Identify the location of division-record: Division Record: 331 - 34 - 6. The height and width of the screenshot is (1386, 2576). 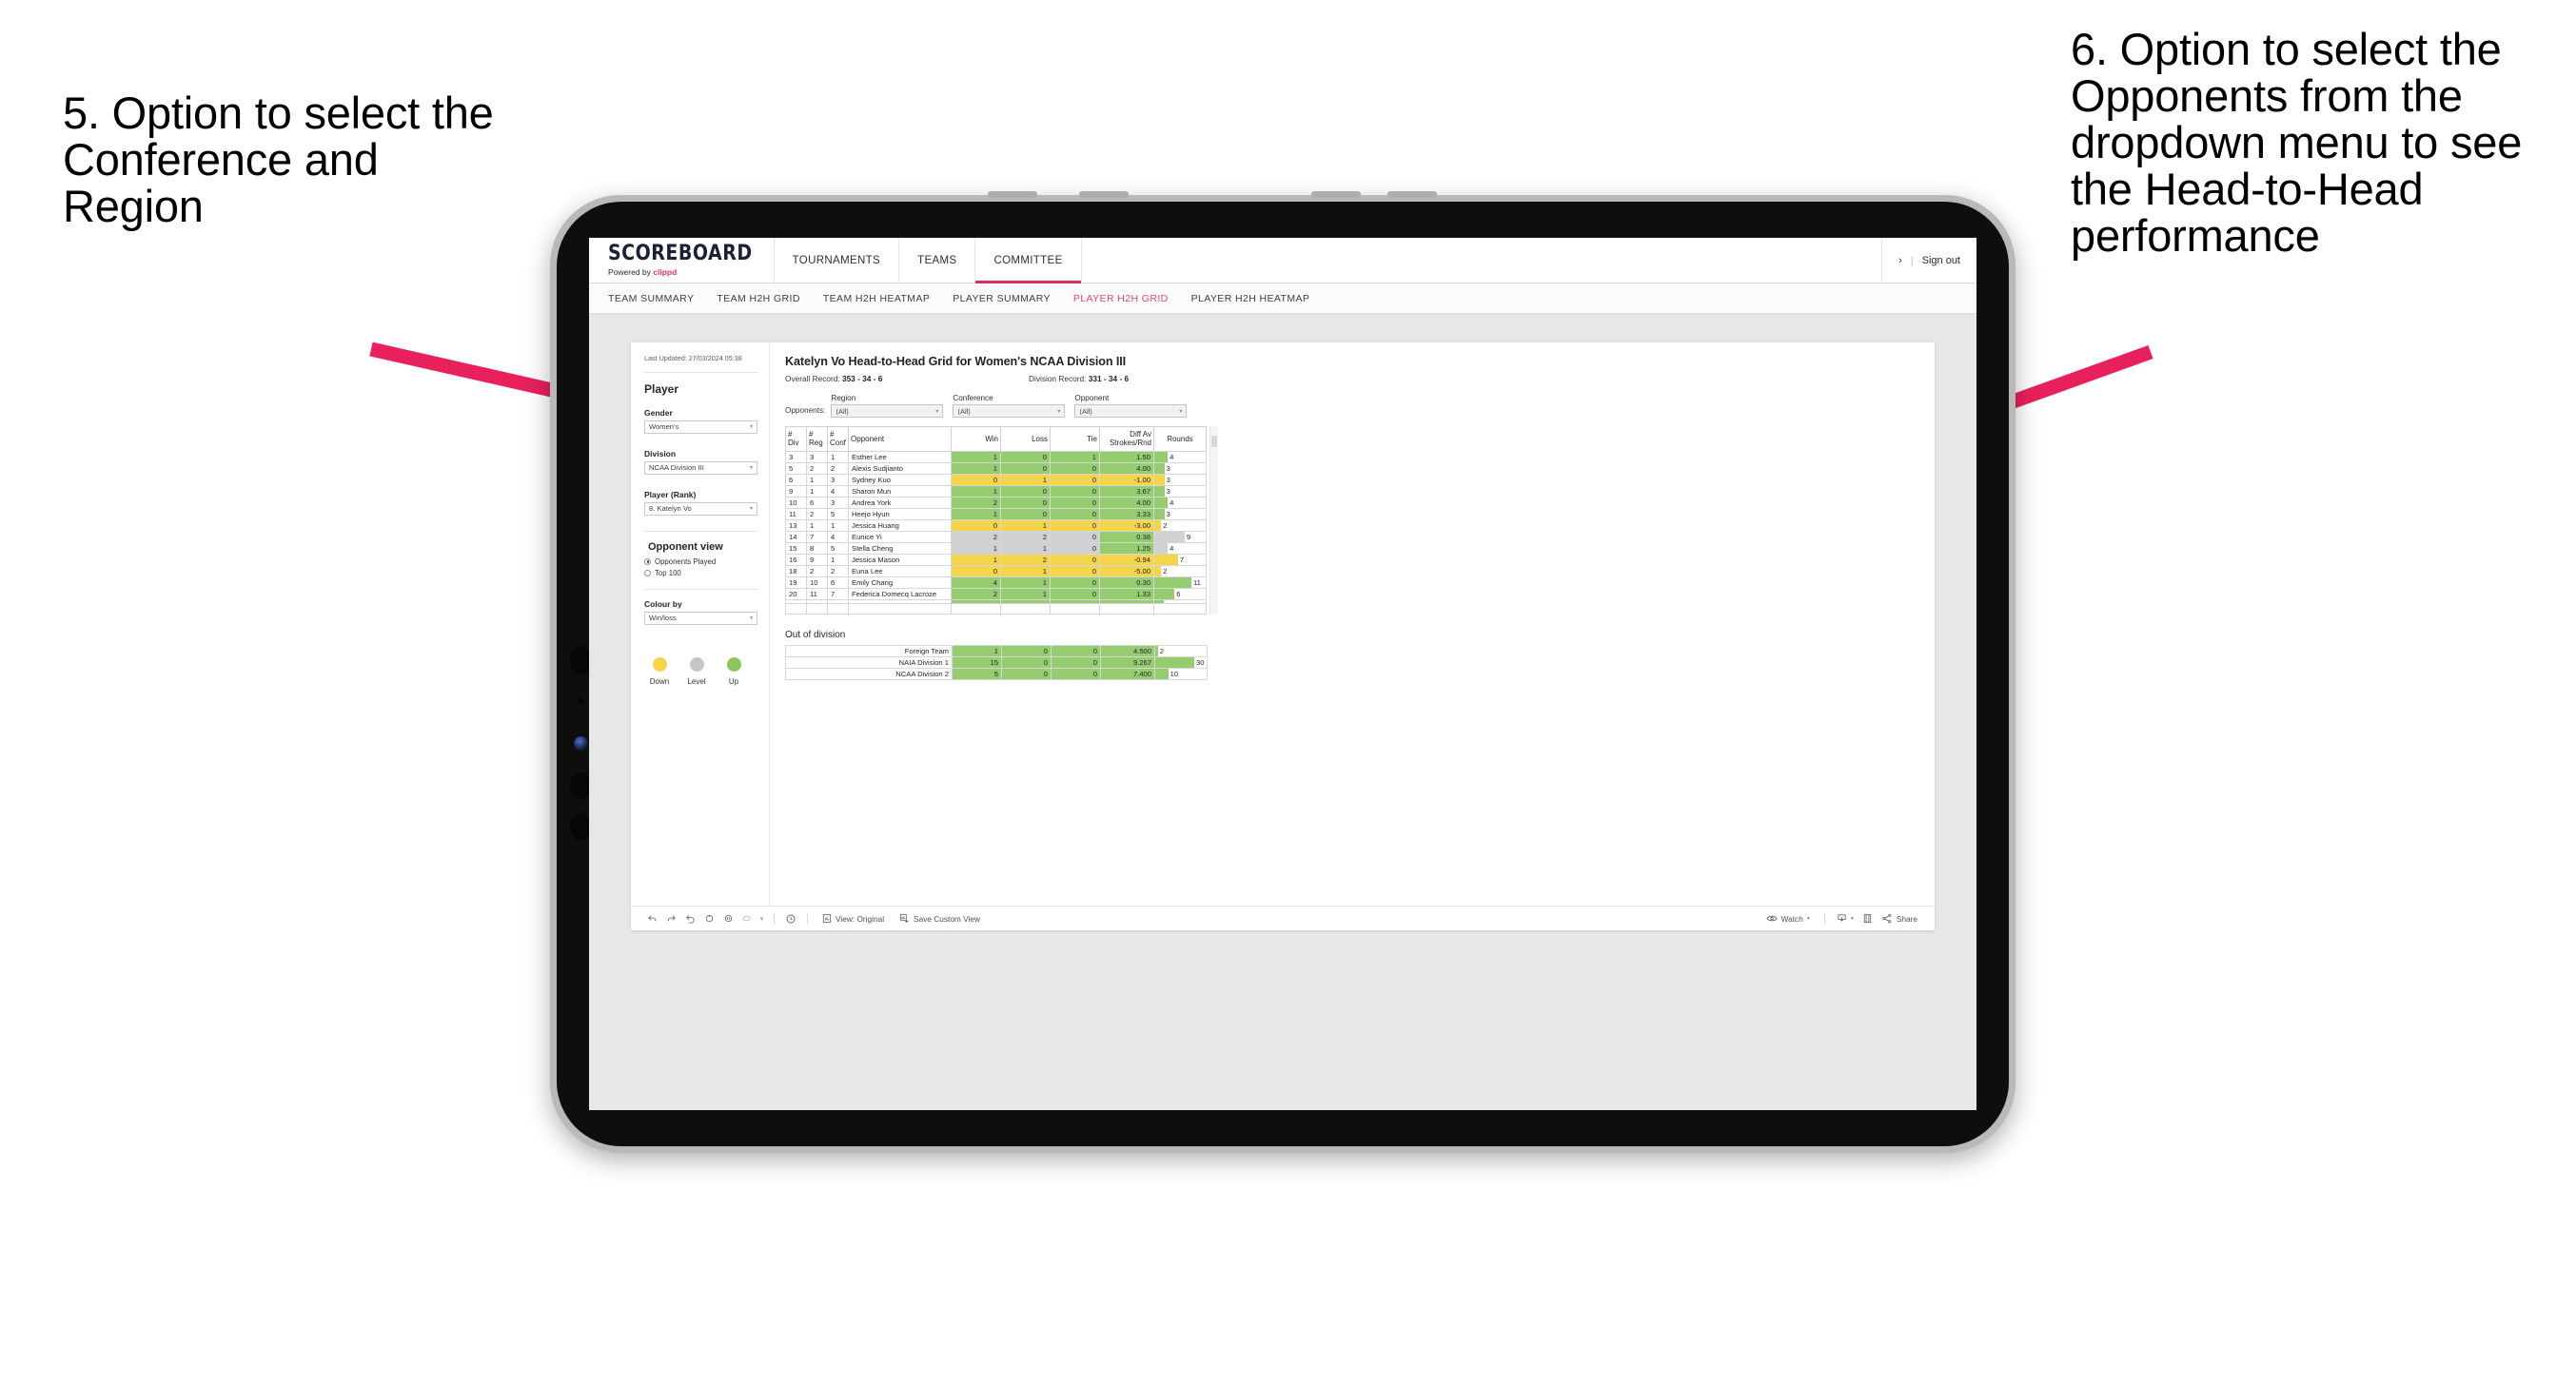
(1079, 378).